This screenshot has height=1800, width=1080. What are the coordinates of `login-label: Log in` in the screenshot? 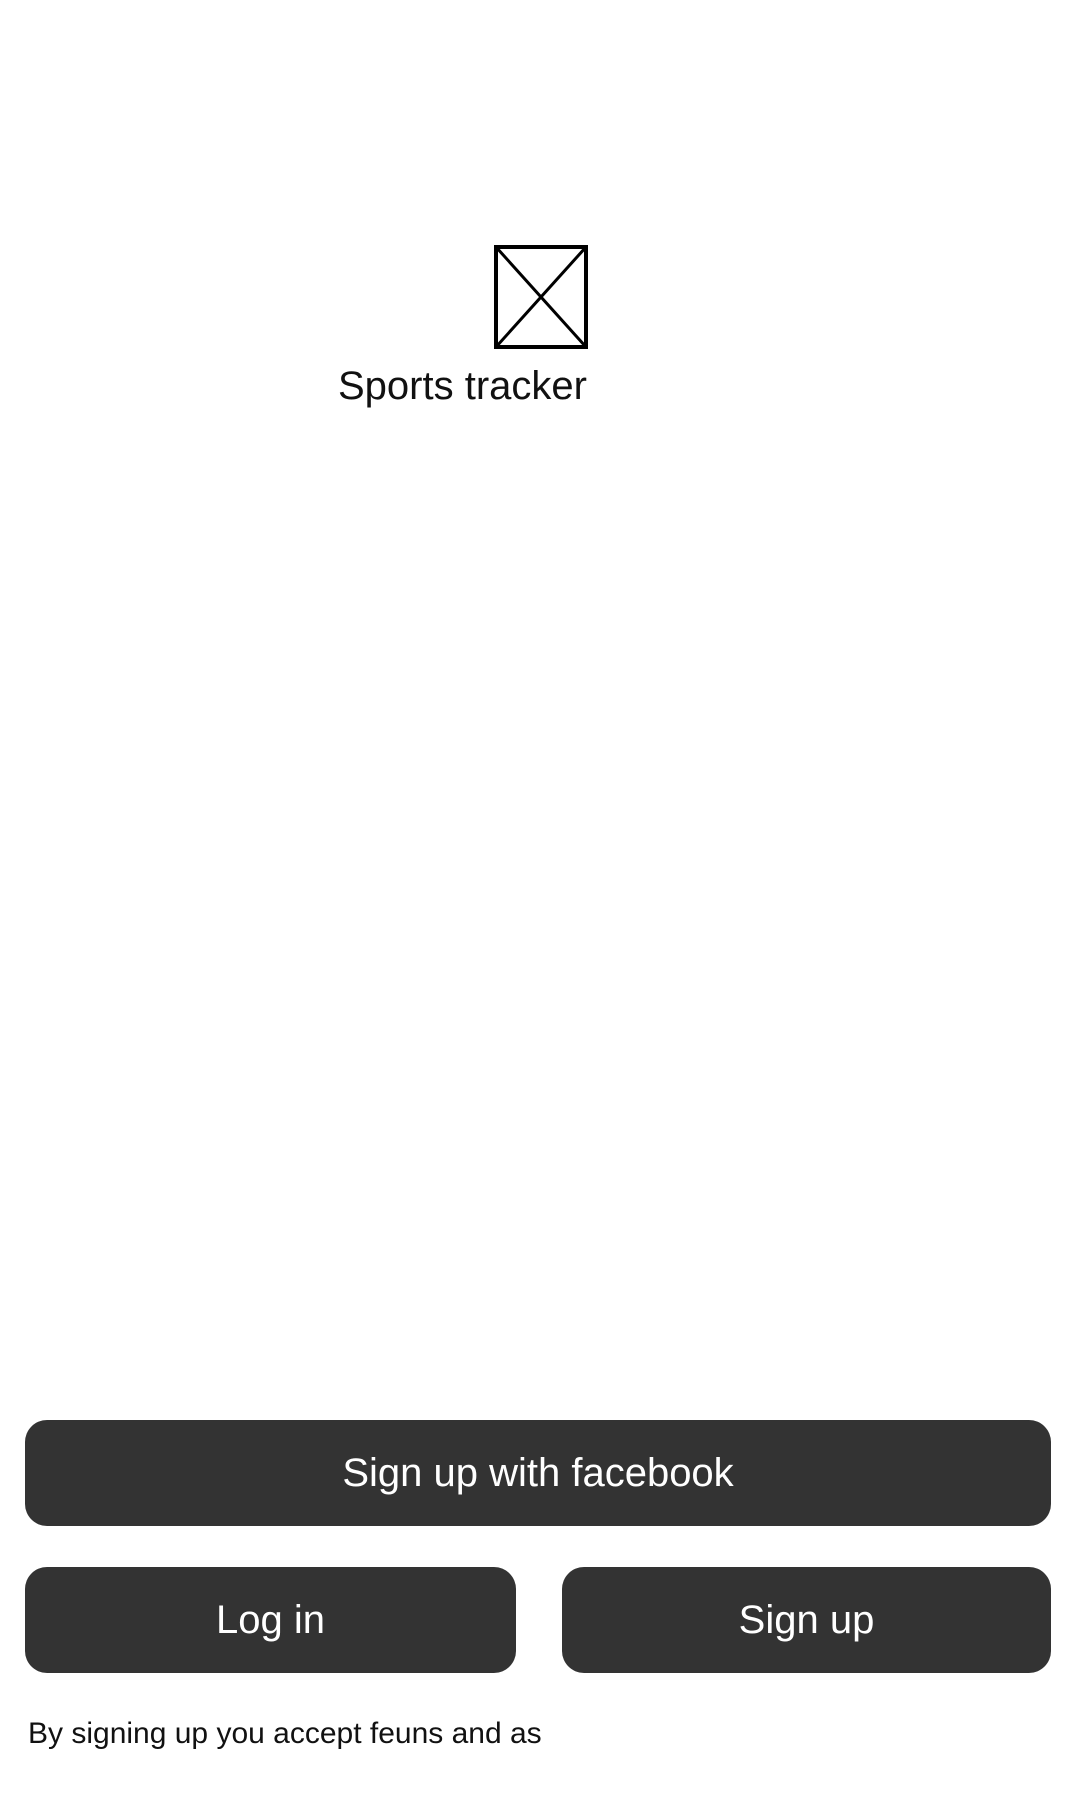 It's located at (270, 1620).